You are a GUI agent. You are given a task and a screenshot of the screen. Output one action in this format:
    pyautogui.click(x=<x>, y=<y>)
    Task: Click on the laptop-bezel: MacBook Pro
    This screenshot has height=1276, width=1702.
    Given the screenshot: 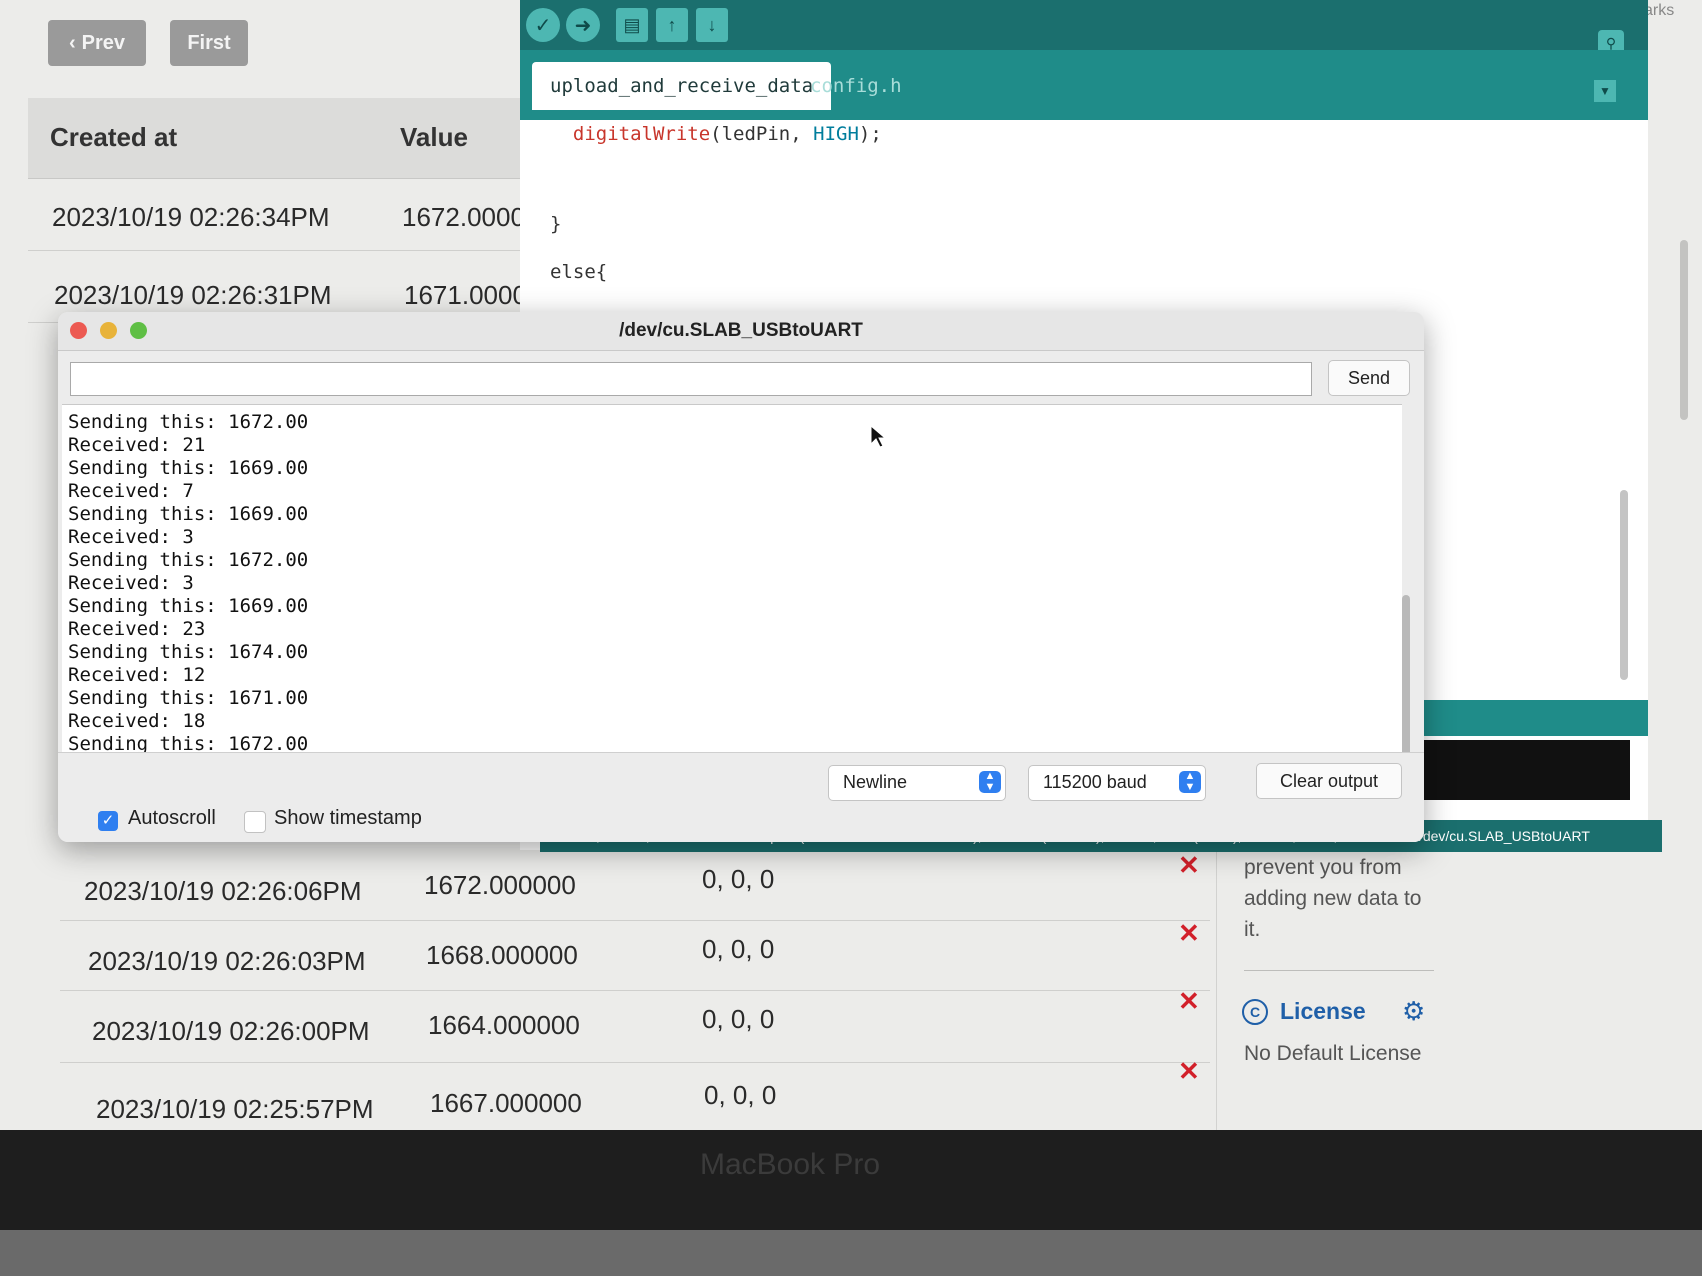 What is the action you would take?
    pyautogui.click(x=851, y=1203)
    